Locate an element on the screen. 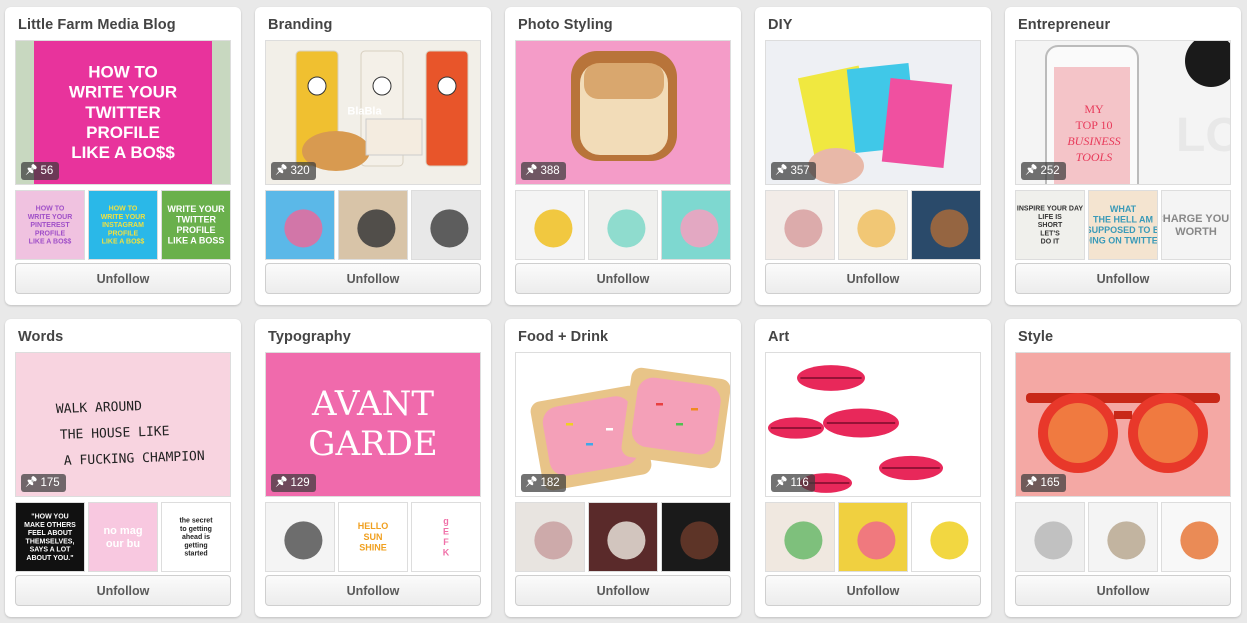  svg-text: DOING ON TWITTER? is located at coordinates (1123, 241).